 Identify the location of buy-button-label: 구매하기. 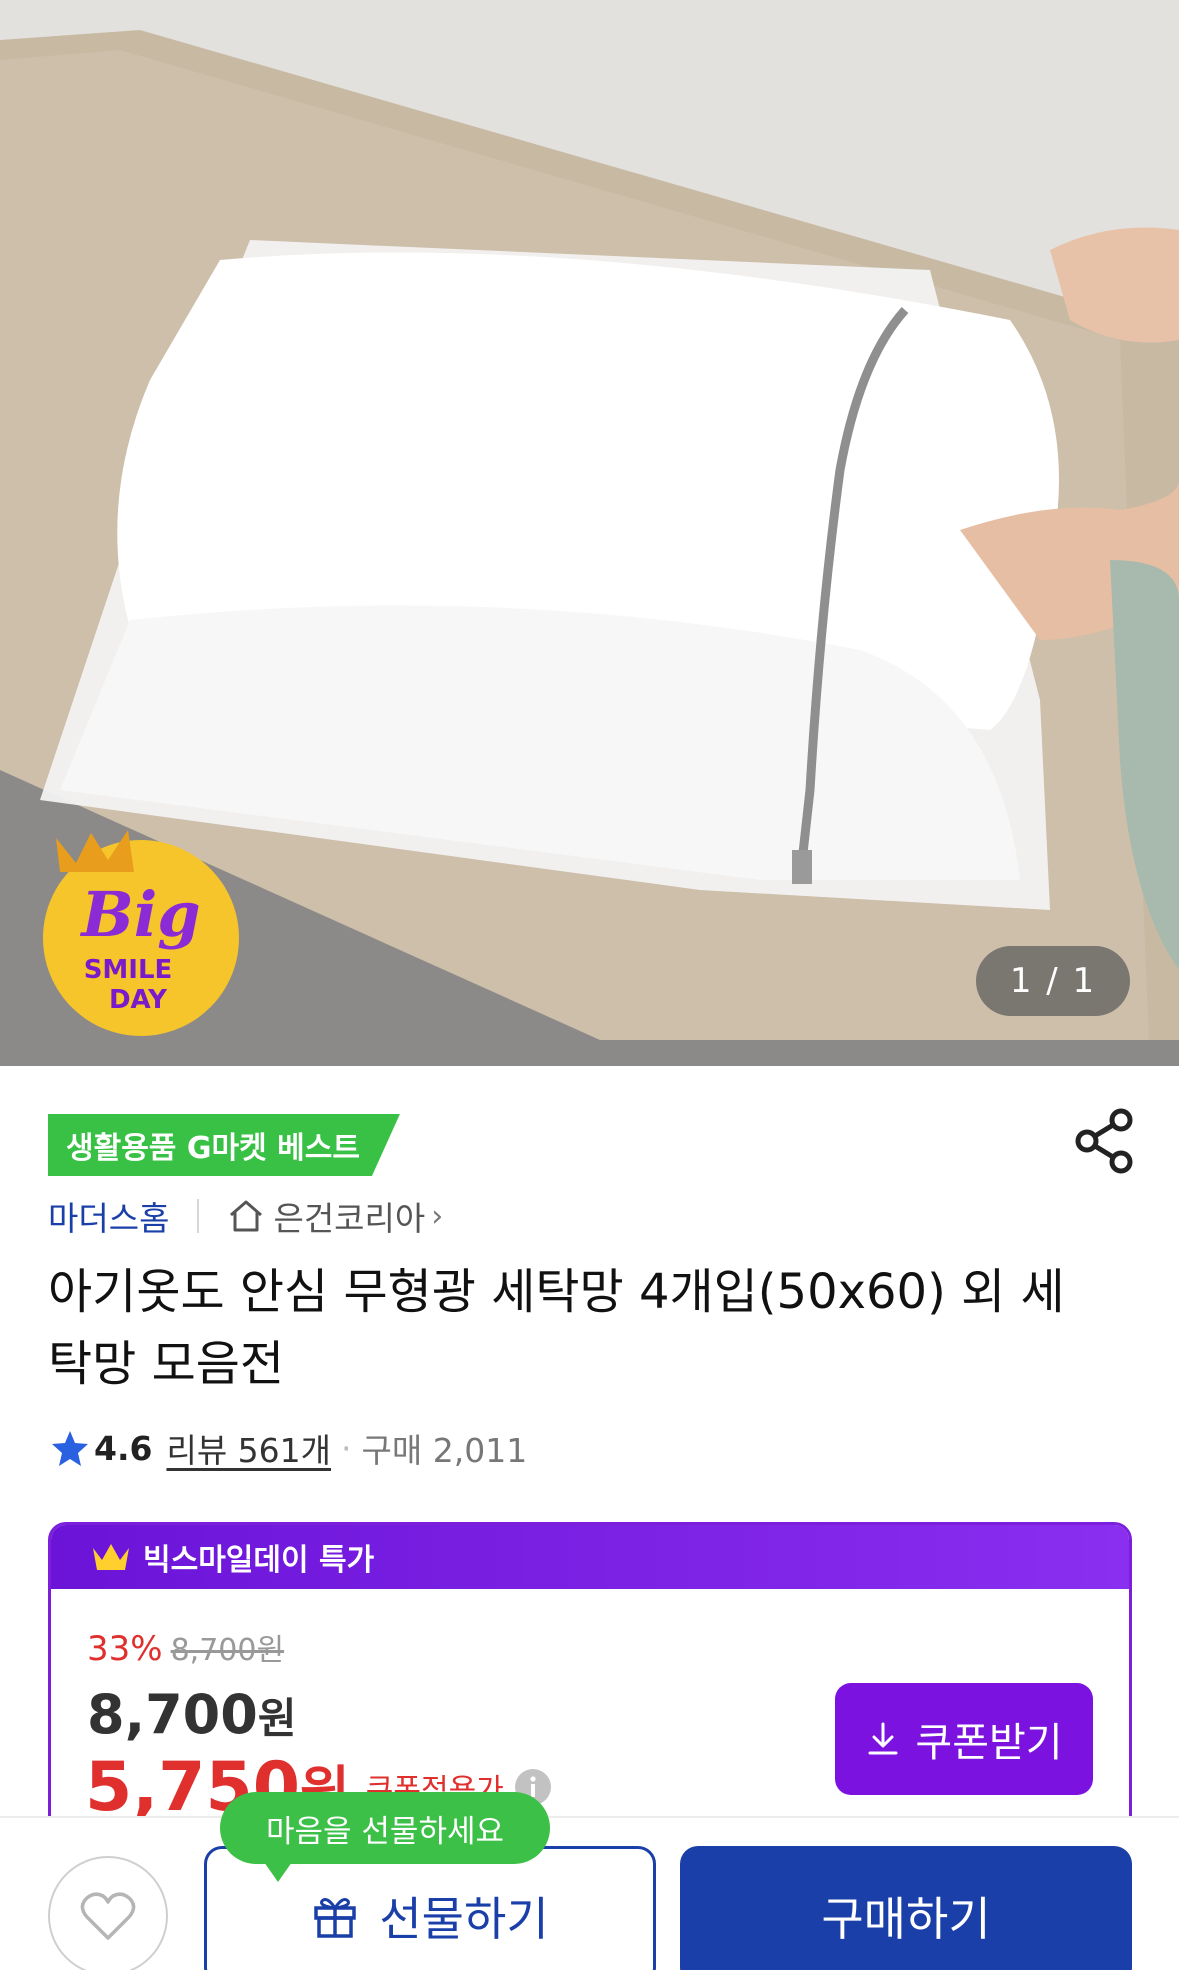
(906, 1919).